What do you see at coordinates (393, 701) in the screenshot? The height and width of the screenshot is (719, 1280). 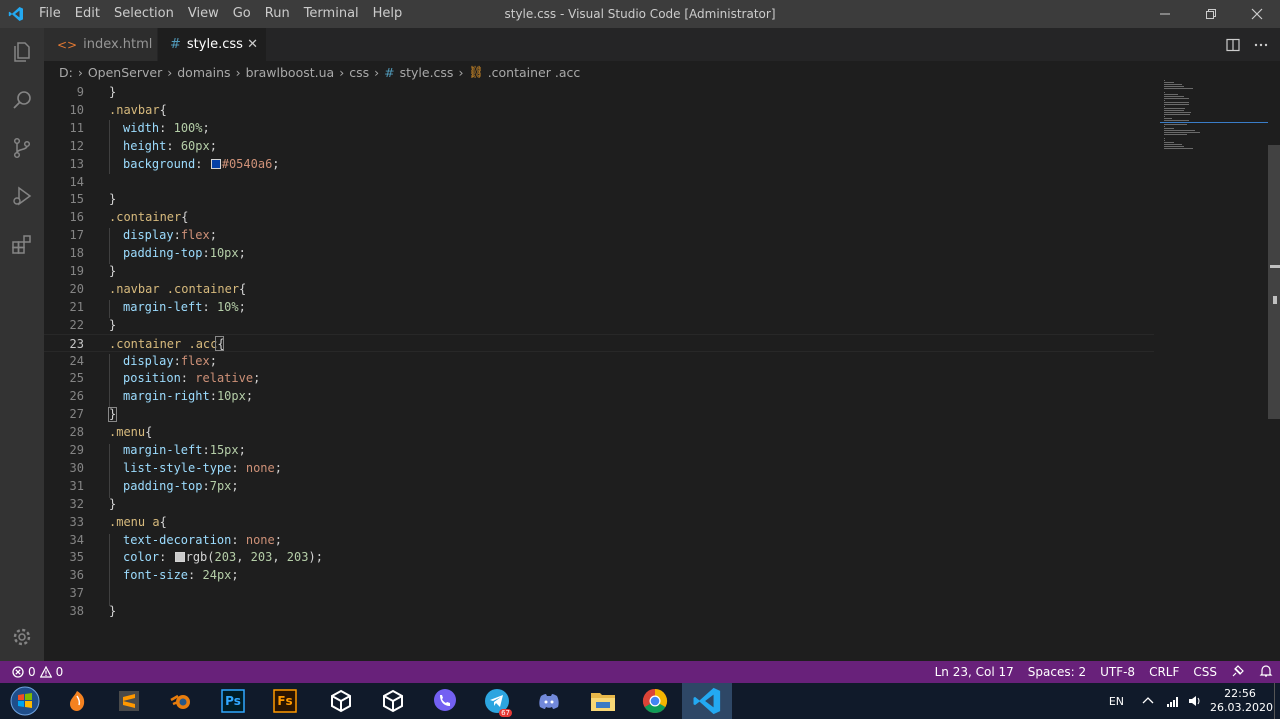 I see `taskbar-unity-hub` at bounding box center [393, 701].